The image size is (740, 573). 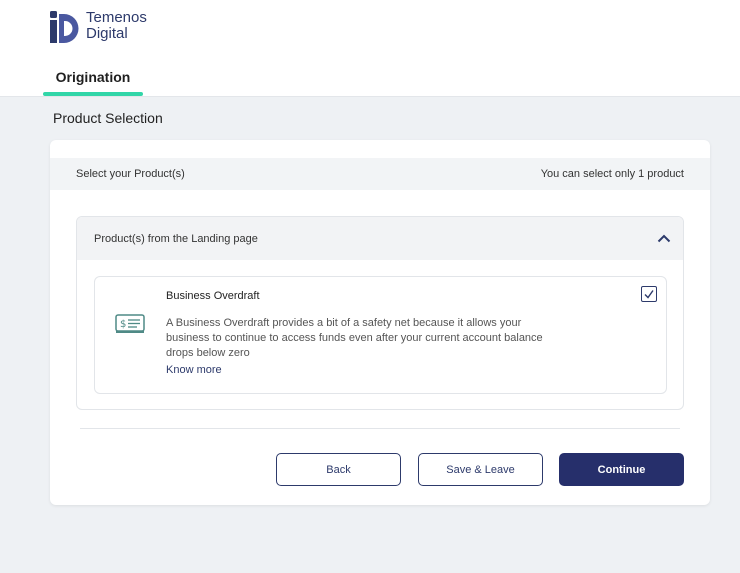 What do you see at coordinates (380, 238) in the screenshot?
I see `product-group-header: Product(s) from the Landing page` at bounding box center [380, 238].